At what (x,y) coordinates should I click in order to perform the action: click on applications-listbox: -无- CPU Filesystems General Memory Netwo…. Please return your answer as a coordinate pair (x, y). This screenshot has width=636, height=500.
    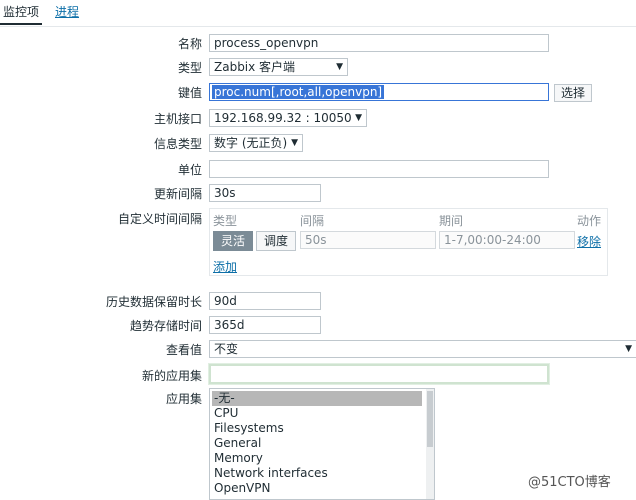
    Looking at the image, I should click on (322, 444).